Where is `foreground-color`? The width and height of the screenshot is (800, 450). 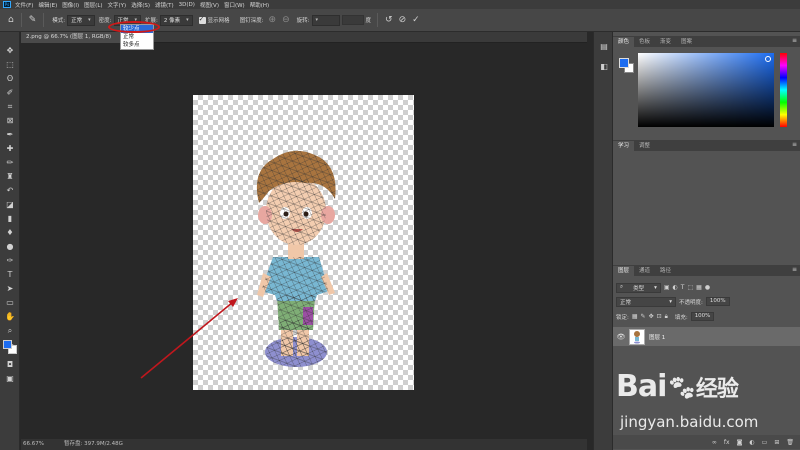 foreground-color is located at coordinates (624, 63).